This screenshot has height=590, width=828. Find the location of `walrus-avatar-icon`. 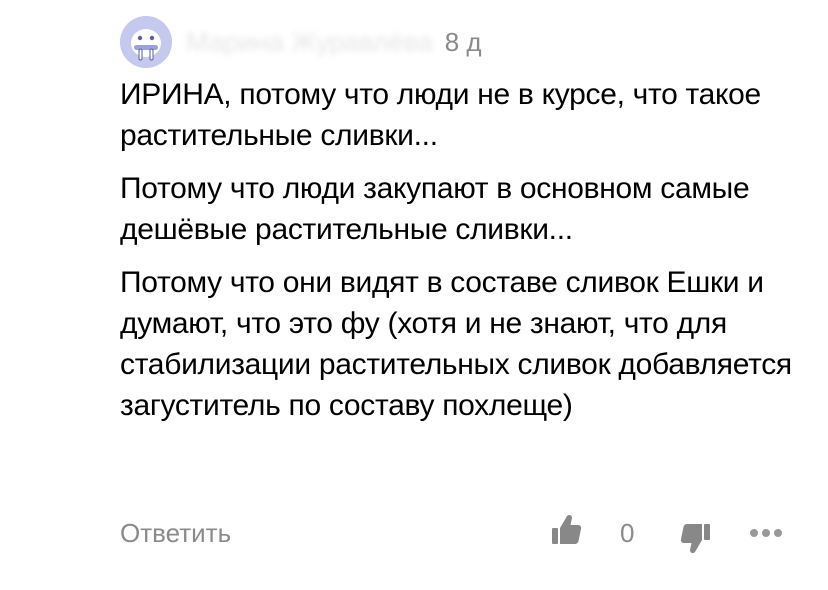

walrus-avatar-icon is located at coordinates (146, 42).